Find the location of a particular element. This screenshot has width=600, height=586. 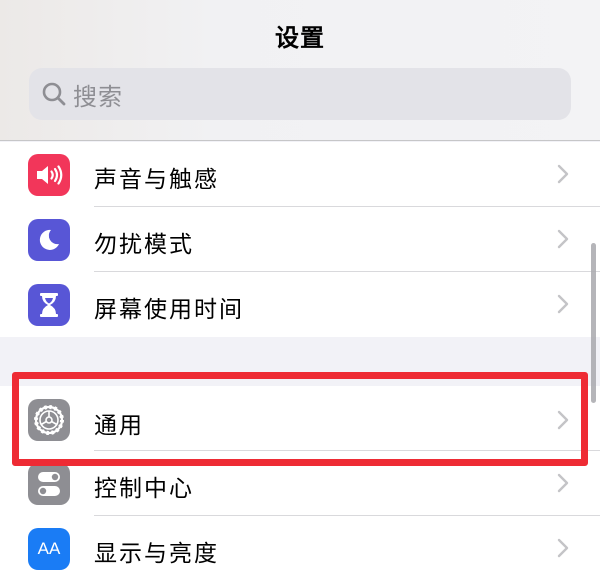

row-label: 勿扰模式 is located at coordinates (144, 245).